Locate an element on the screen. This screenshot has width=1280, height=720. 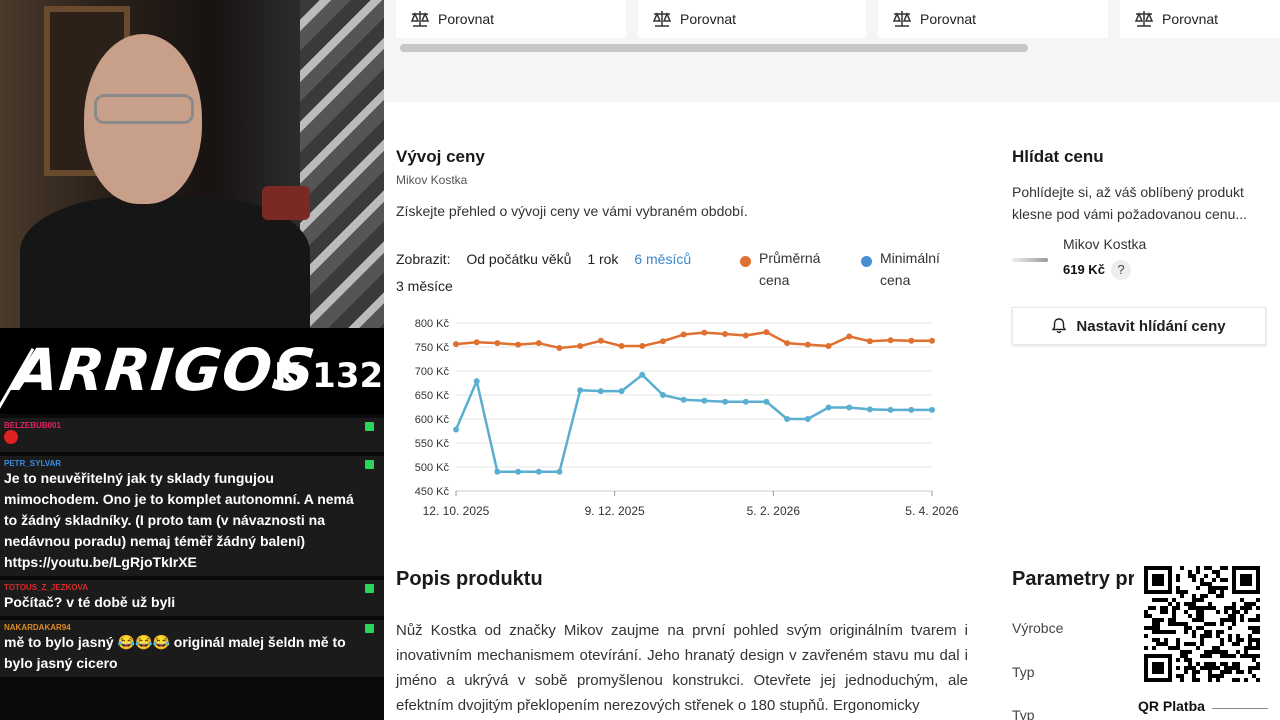
range-all: Od počátku věků is located at coordinates (518, 259).